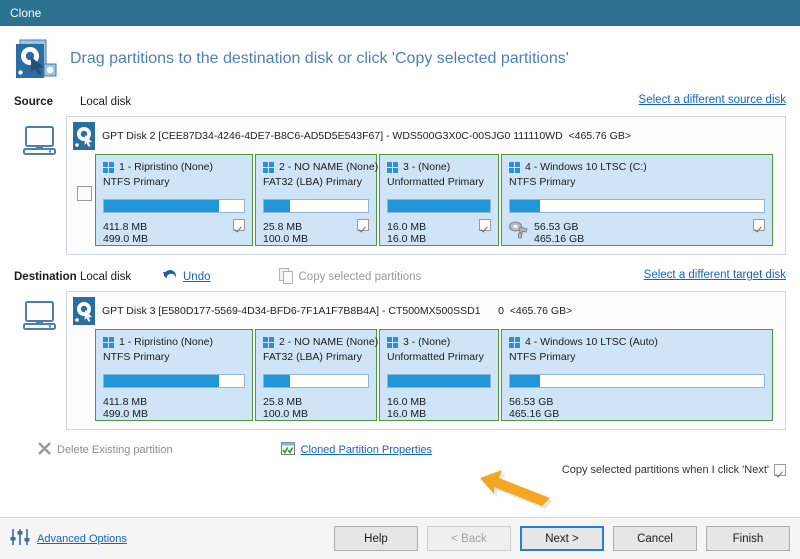  I want to click on copy-selected-partitions-button: Copy selected partitions, so click(350, 277).